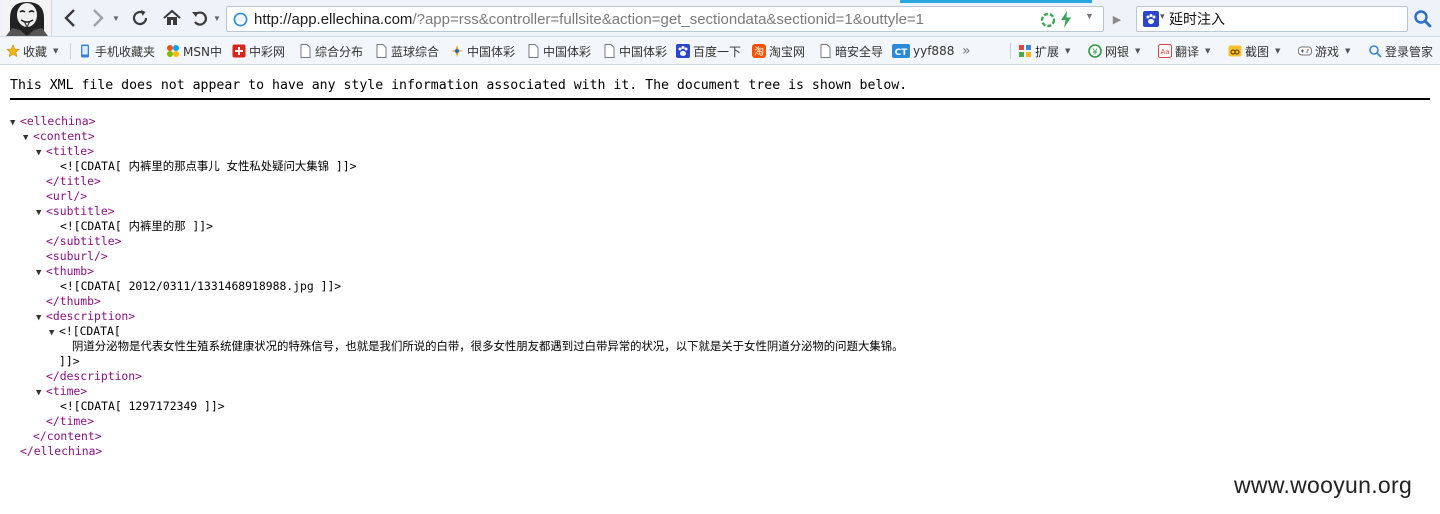 The width and height of the screenshot is (1440, 514). I want to click on toolbar-label: 游戏, so click(1327, 51).